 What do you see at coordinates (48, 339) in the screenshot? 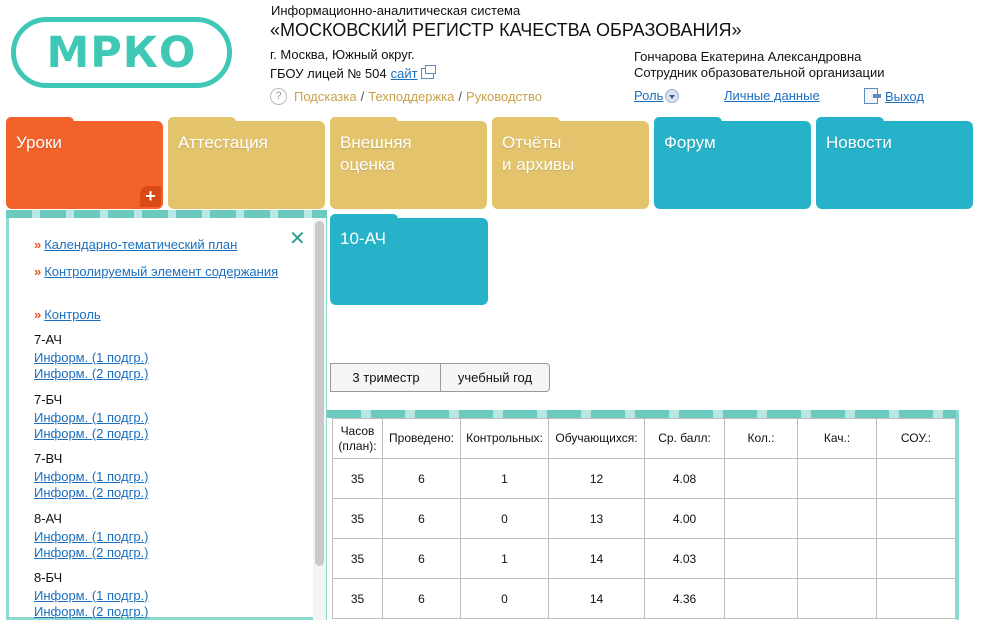
I see `class-name: 7-АЧ` at bounding box center [48, 339].